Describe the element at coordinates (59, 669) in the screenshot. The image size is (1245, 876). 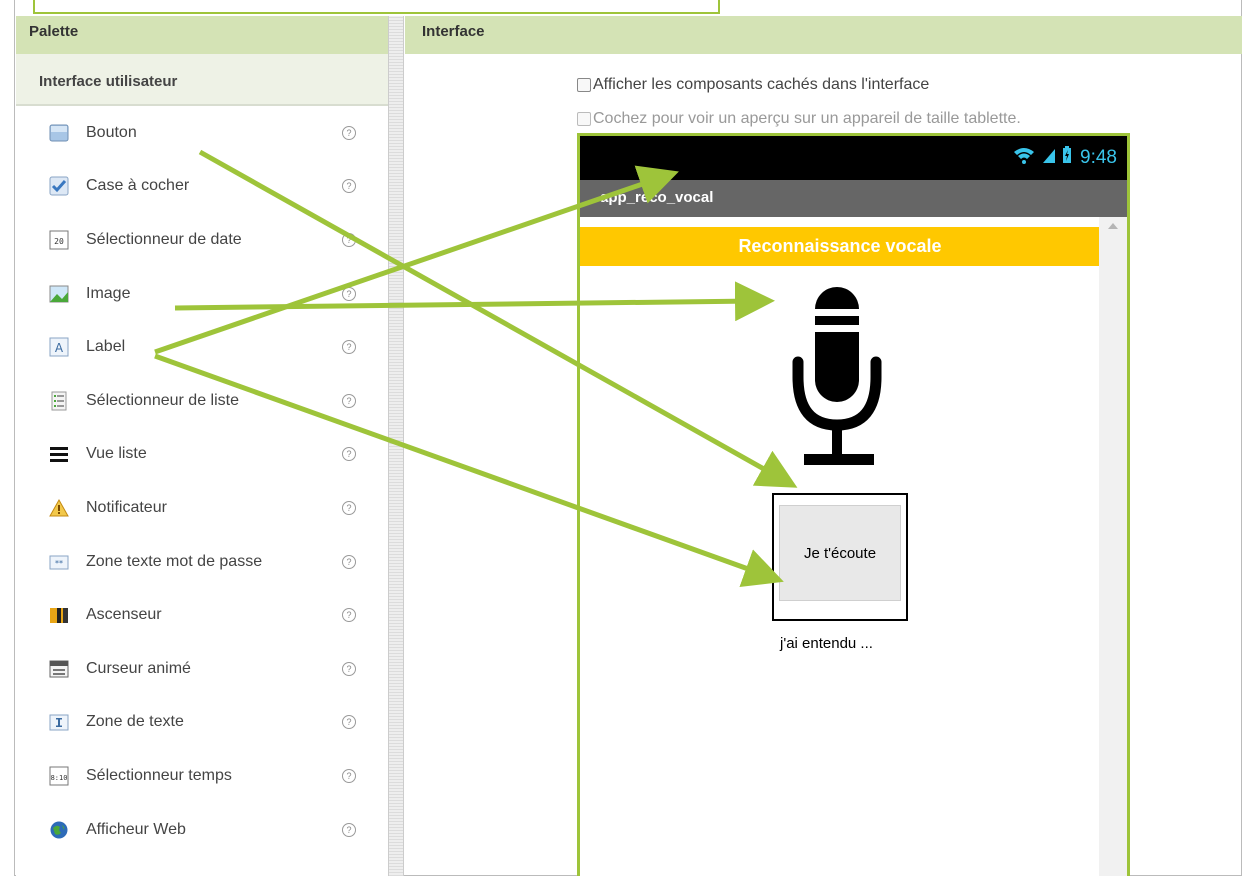
I see `spinner-icon` at that location.